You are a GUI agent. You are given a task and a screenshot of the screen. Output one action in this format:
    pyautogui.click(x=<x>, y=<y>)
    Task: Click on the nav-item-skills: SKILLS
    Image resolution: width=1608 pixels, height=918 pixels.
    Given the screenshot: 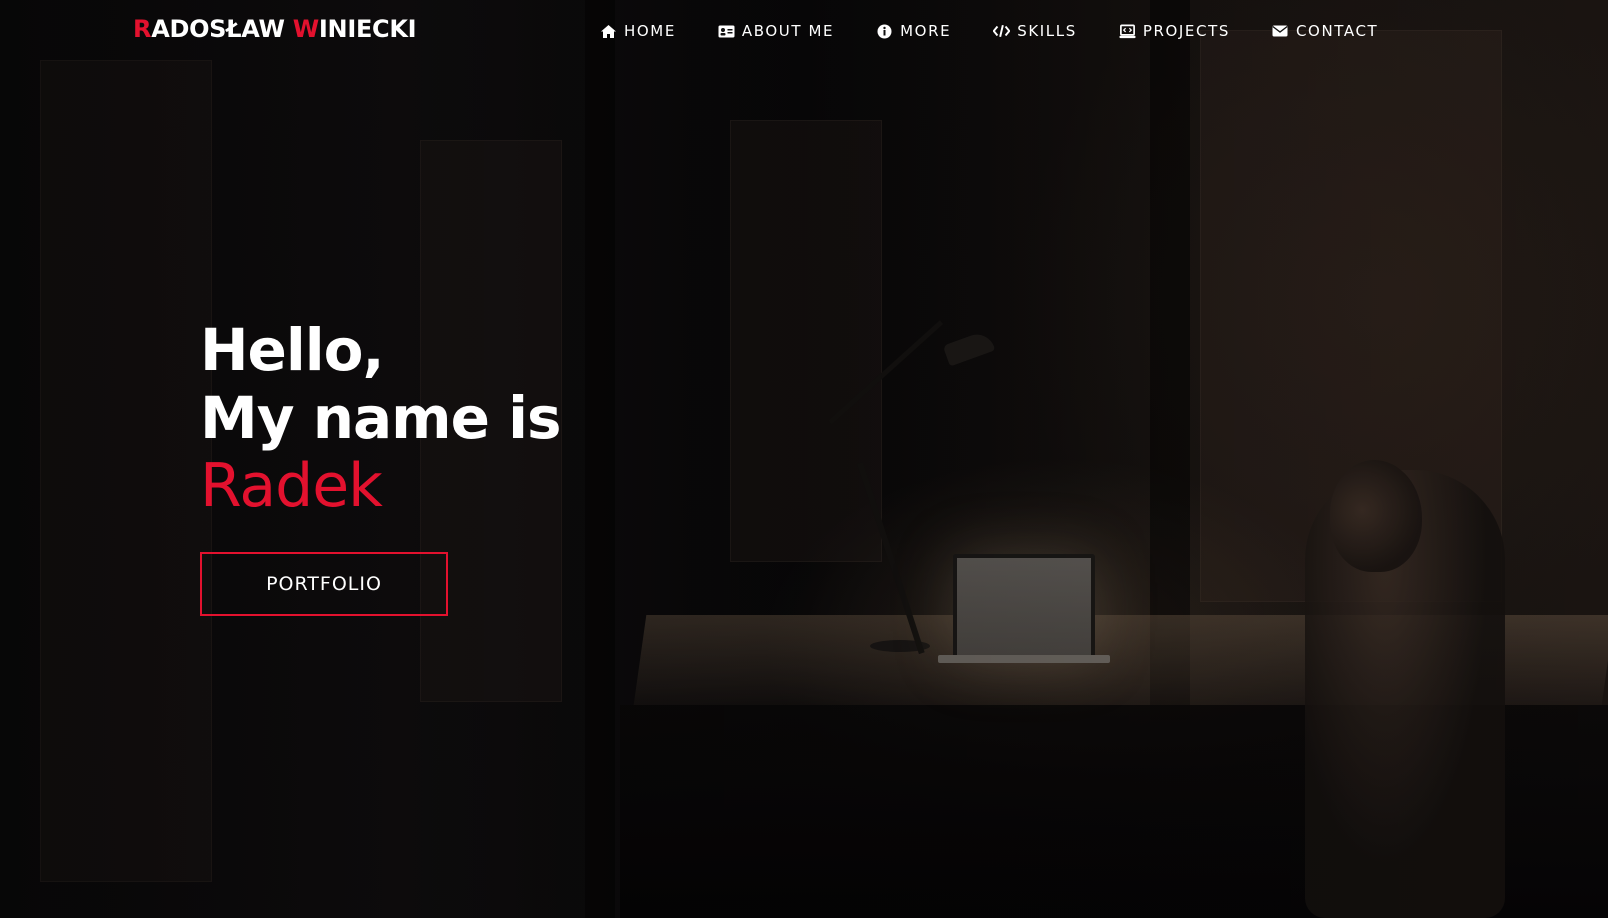 What is the action you would take?
    pyautogui.click(x=1035, y=31)
    